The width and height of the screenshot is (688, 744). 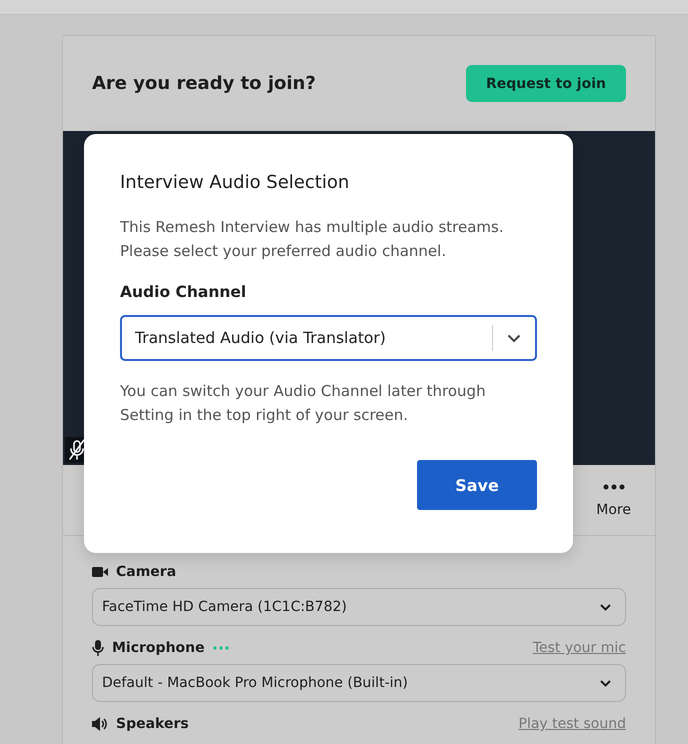 What do you see at coordinates (158, 648) in the screenshot?
I see `device-label: Microphone` at bounding box center [158, 648].